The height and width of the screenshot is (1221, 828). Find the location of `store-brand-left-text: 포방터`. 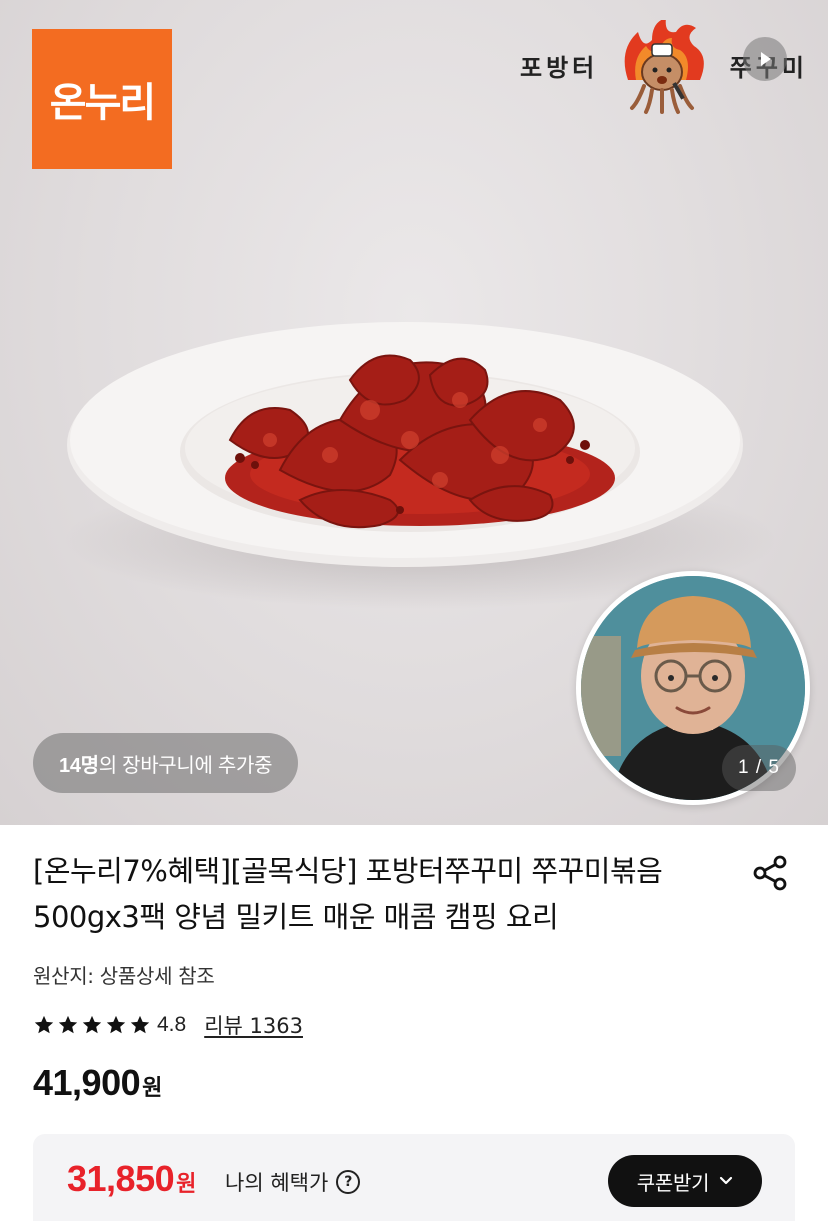

store-brand-left-text: 포방터 is located at coordinates (559, 68).